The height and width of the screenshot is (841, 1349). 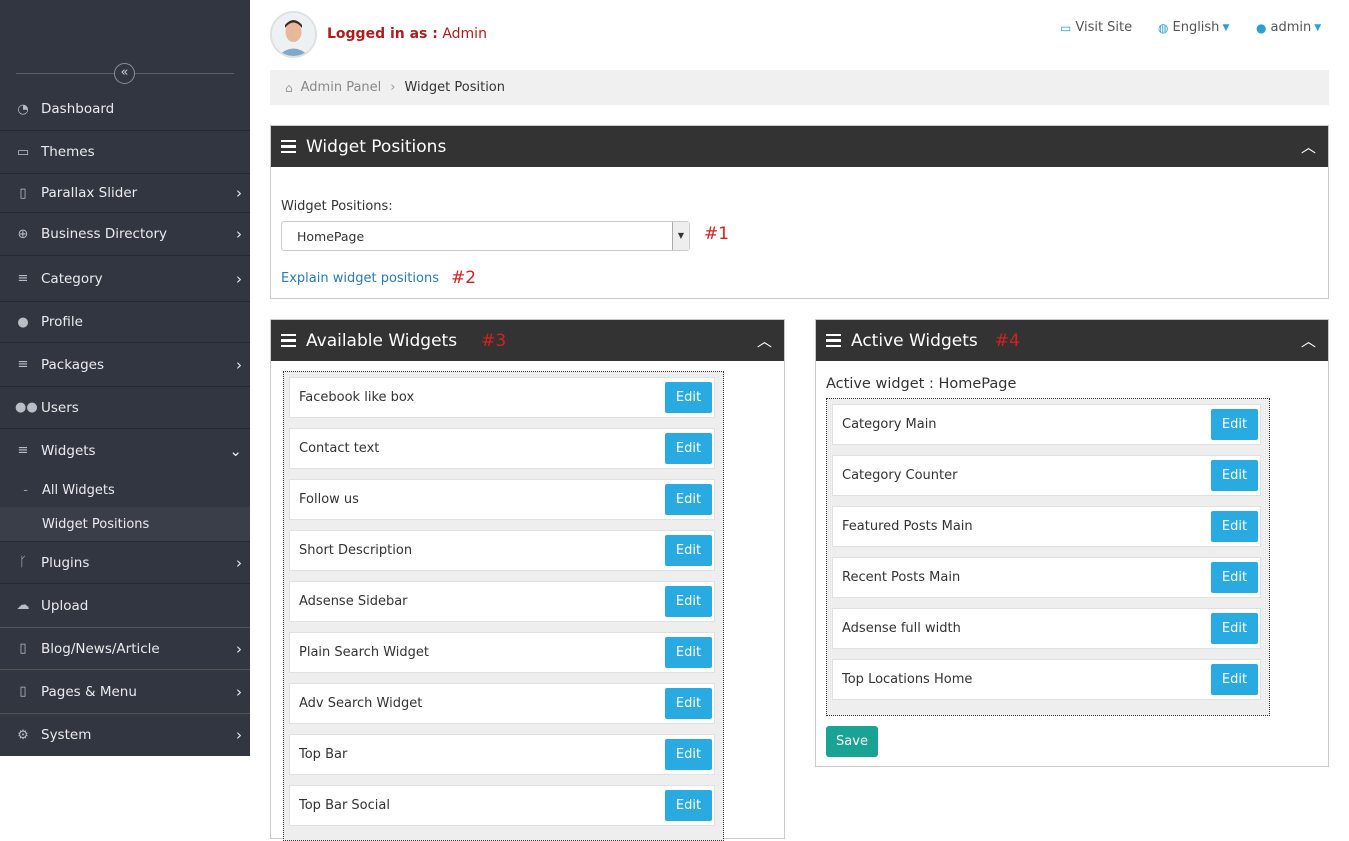 I want to click on widget-item: Top Bar Social Edit, so click(x=502, y=805).